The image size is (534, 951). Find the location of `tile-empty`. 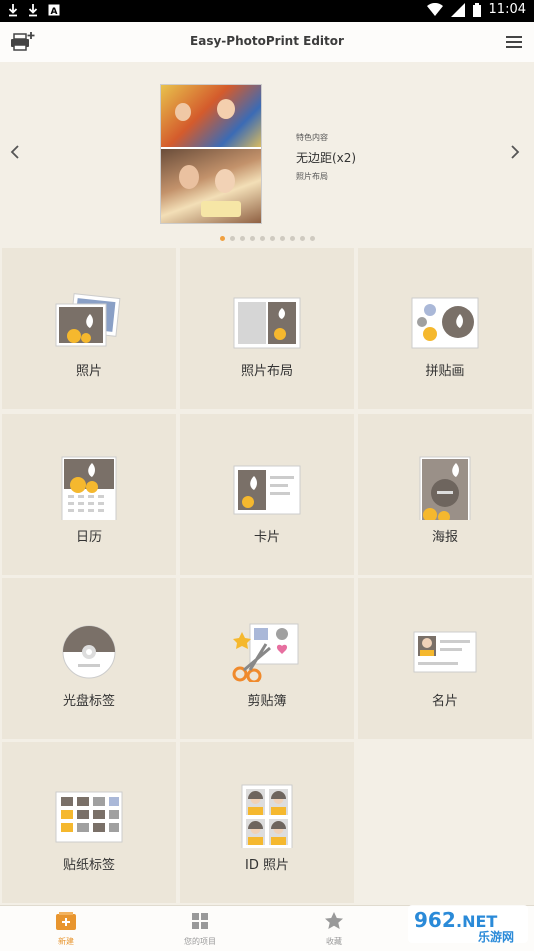

tile-empty is located at coordinates (445, 822).